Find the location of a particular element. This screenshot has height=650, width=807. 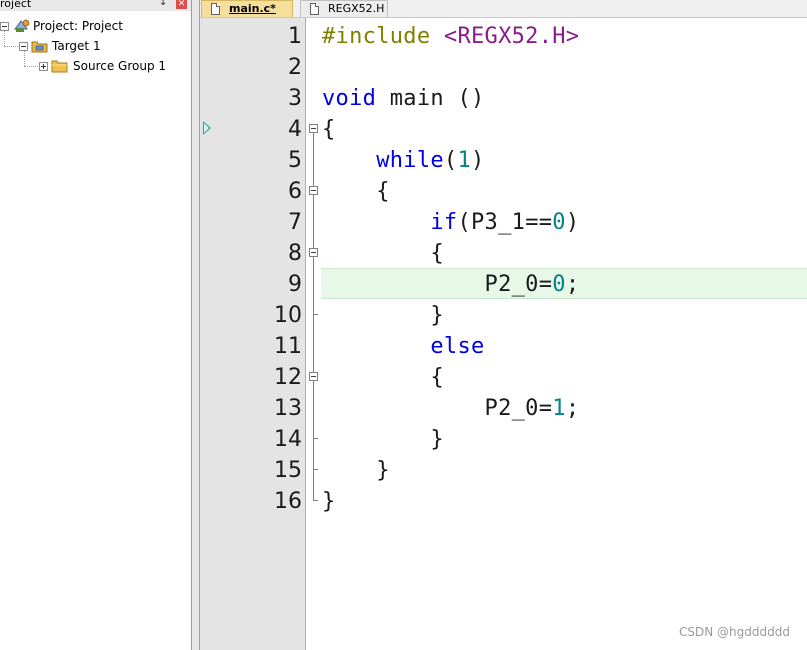

folder-icon is located at coordinates (60, 66).